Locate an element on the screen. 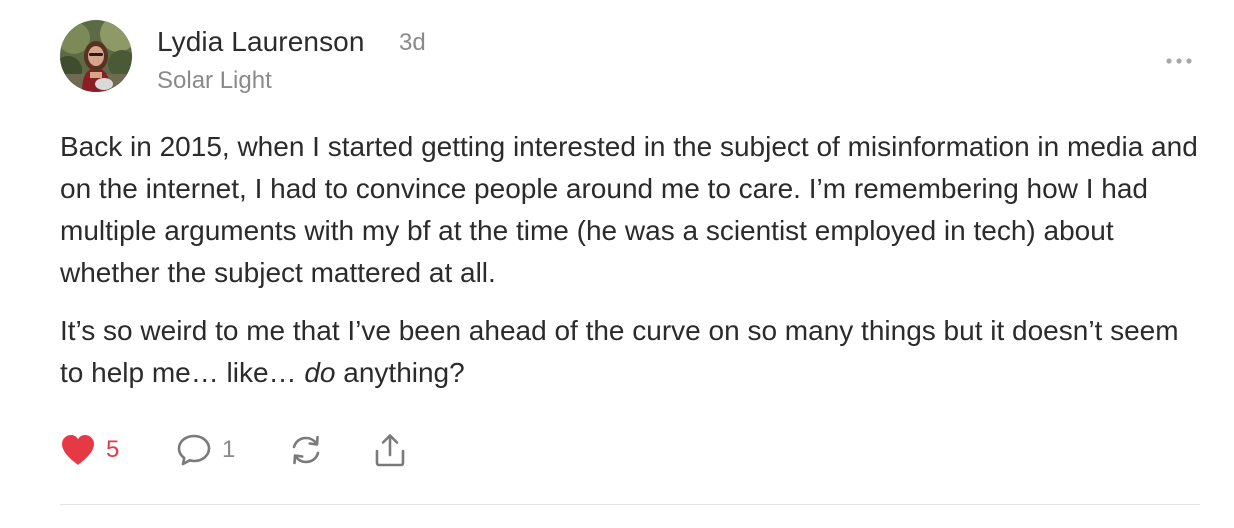 This screenshot has width=1234, height=528. action-bar: 5 1 is located at coordinates (234, 450).